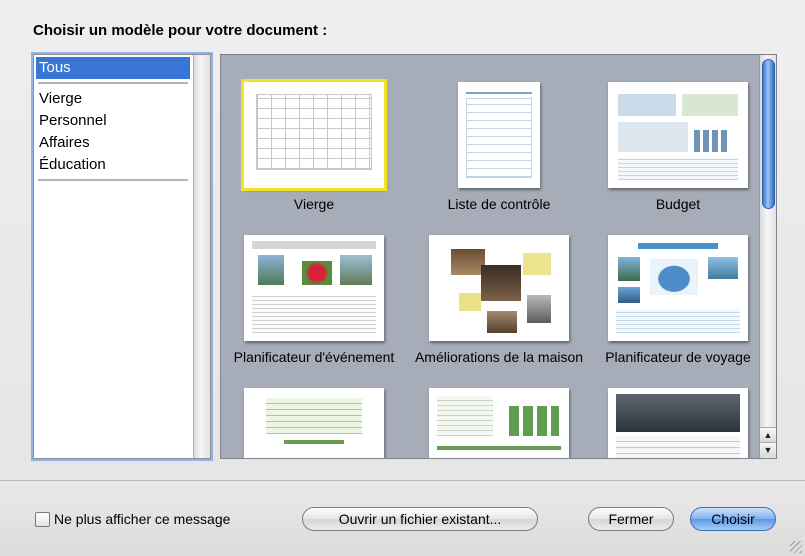 The height and width of the screenshot is (556, 805). I want to click on template-planificateur-voyage: Planificateur de voyage, so click(678, 300).